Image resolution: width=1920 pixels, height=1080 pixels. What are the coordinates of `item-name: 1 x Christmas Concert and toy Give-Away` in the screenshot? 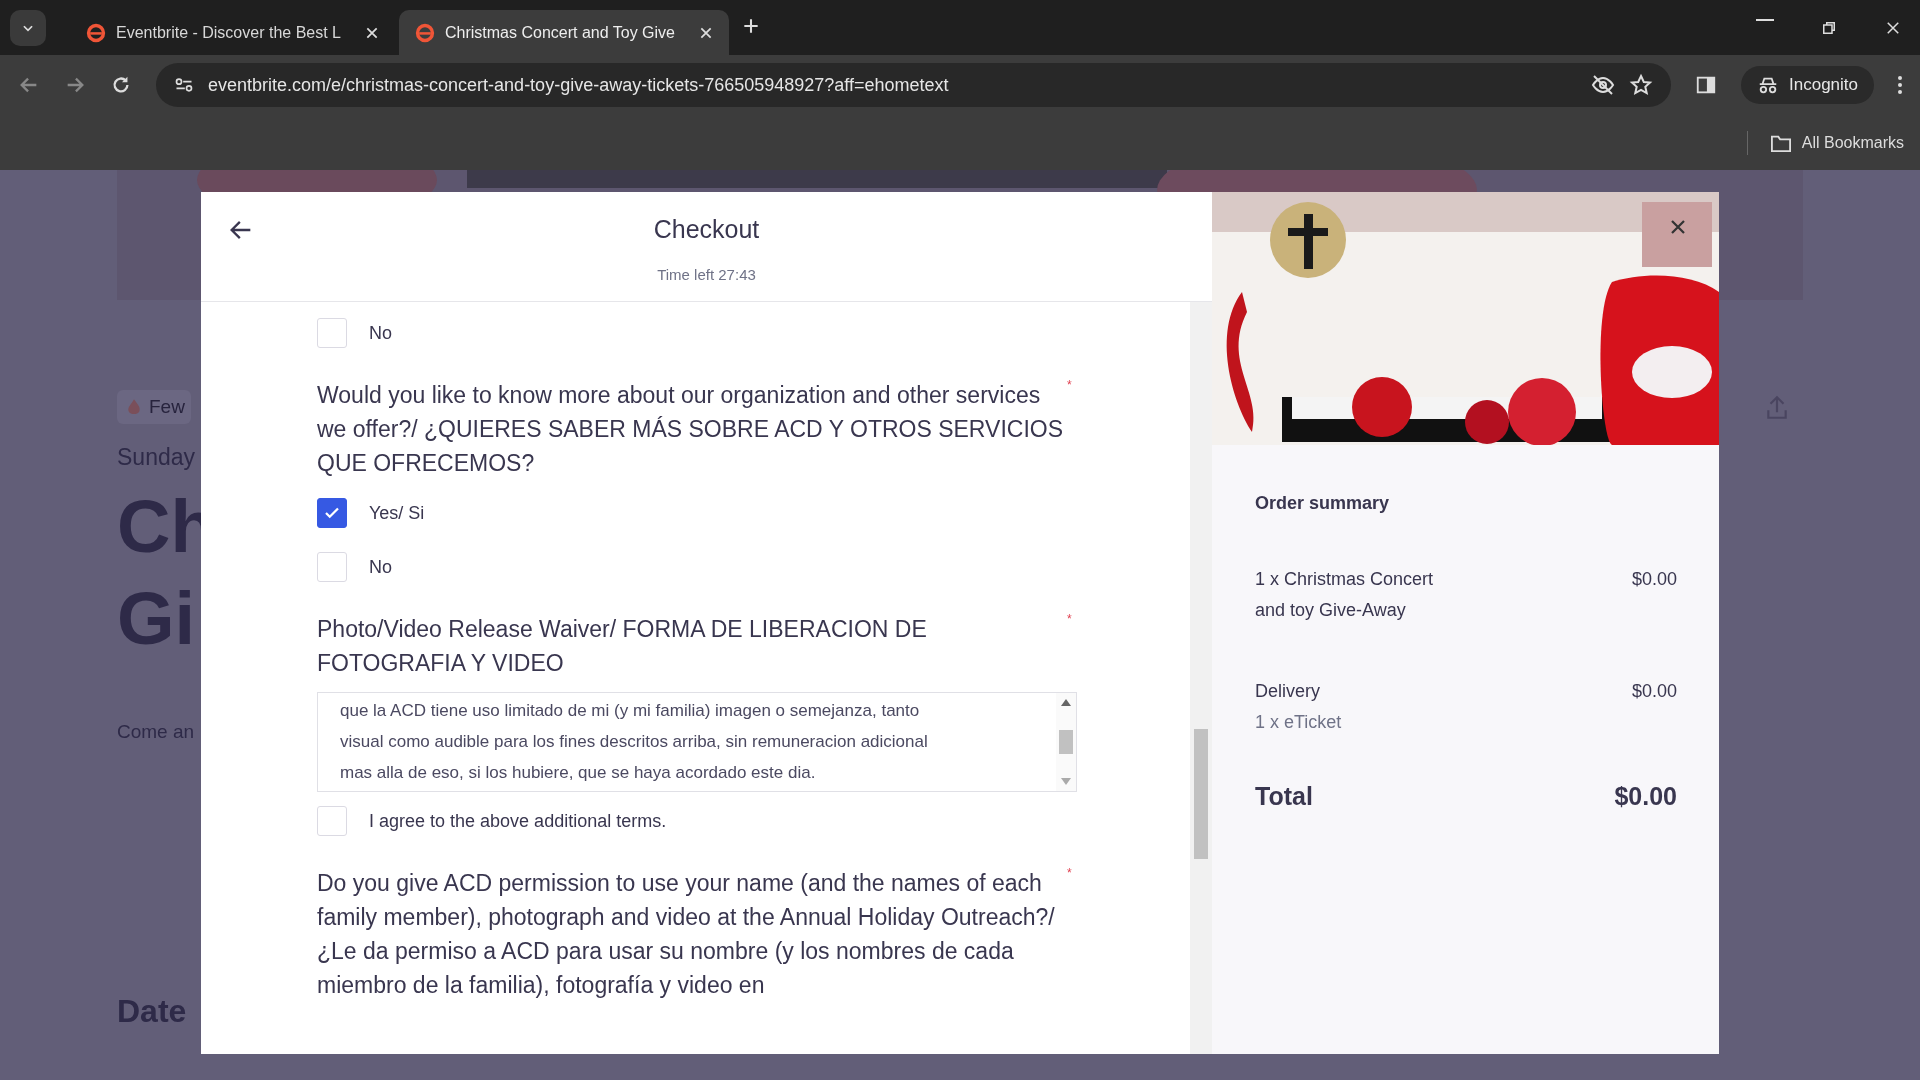 It's located at (1345, 595).